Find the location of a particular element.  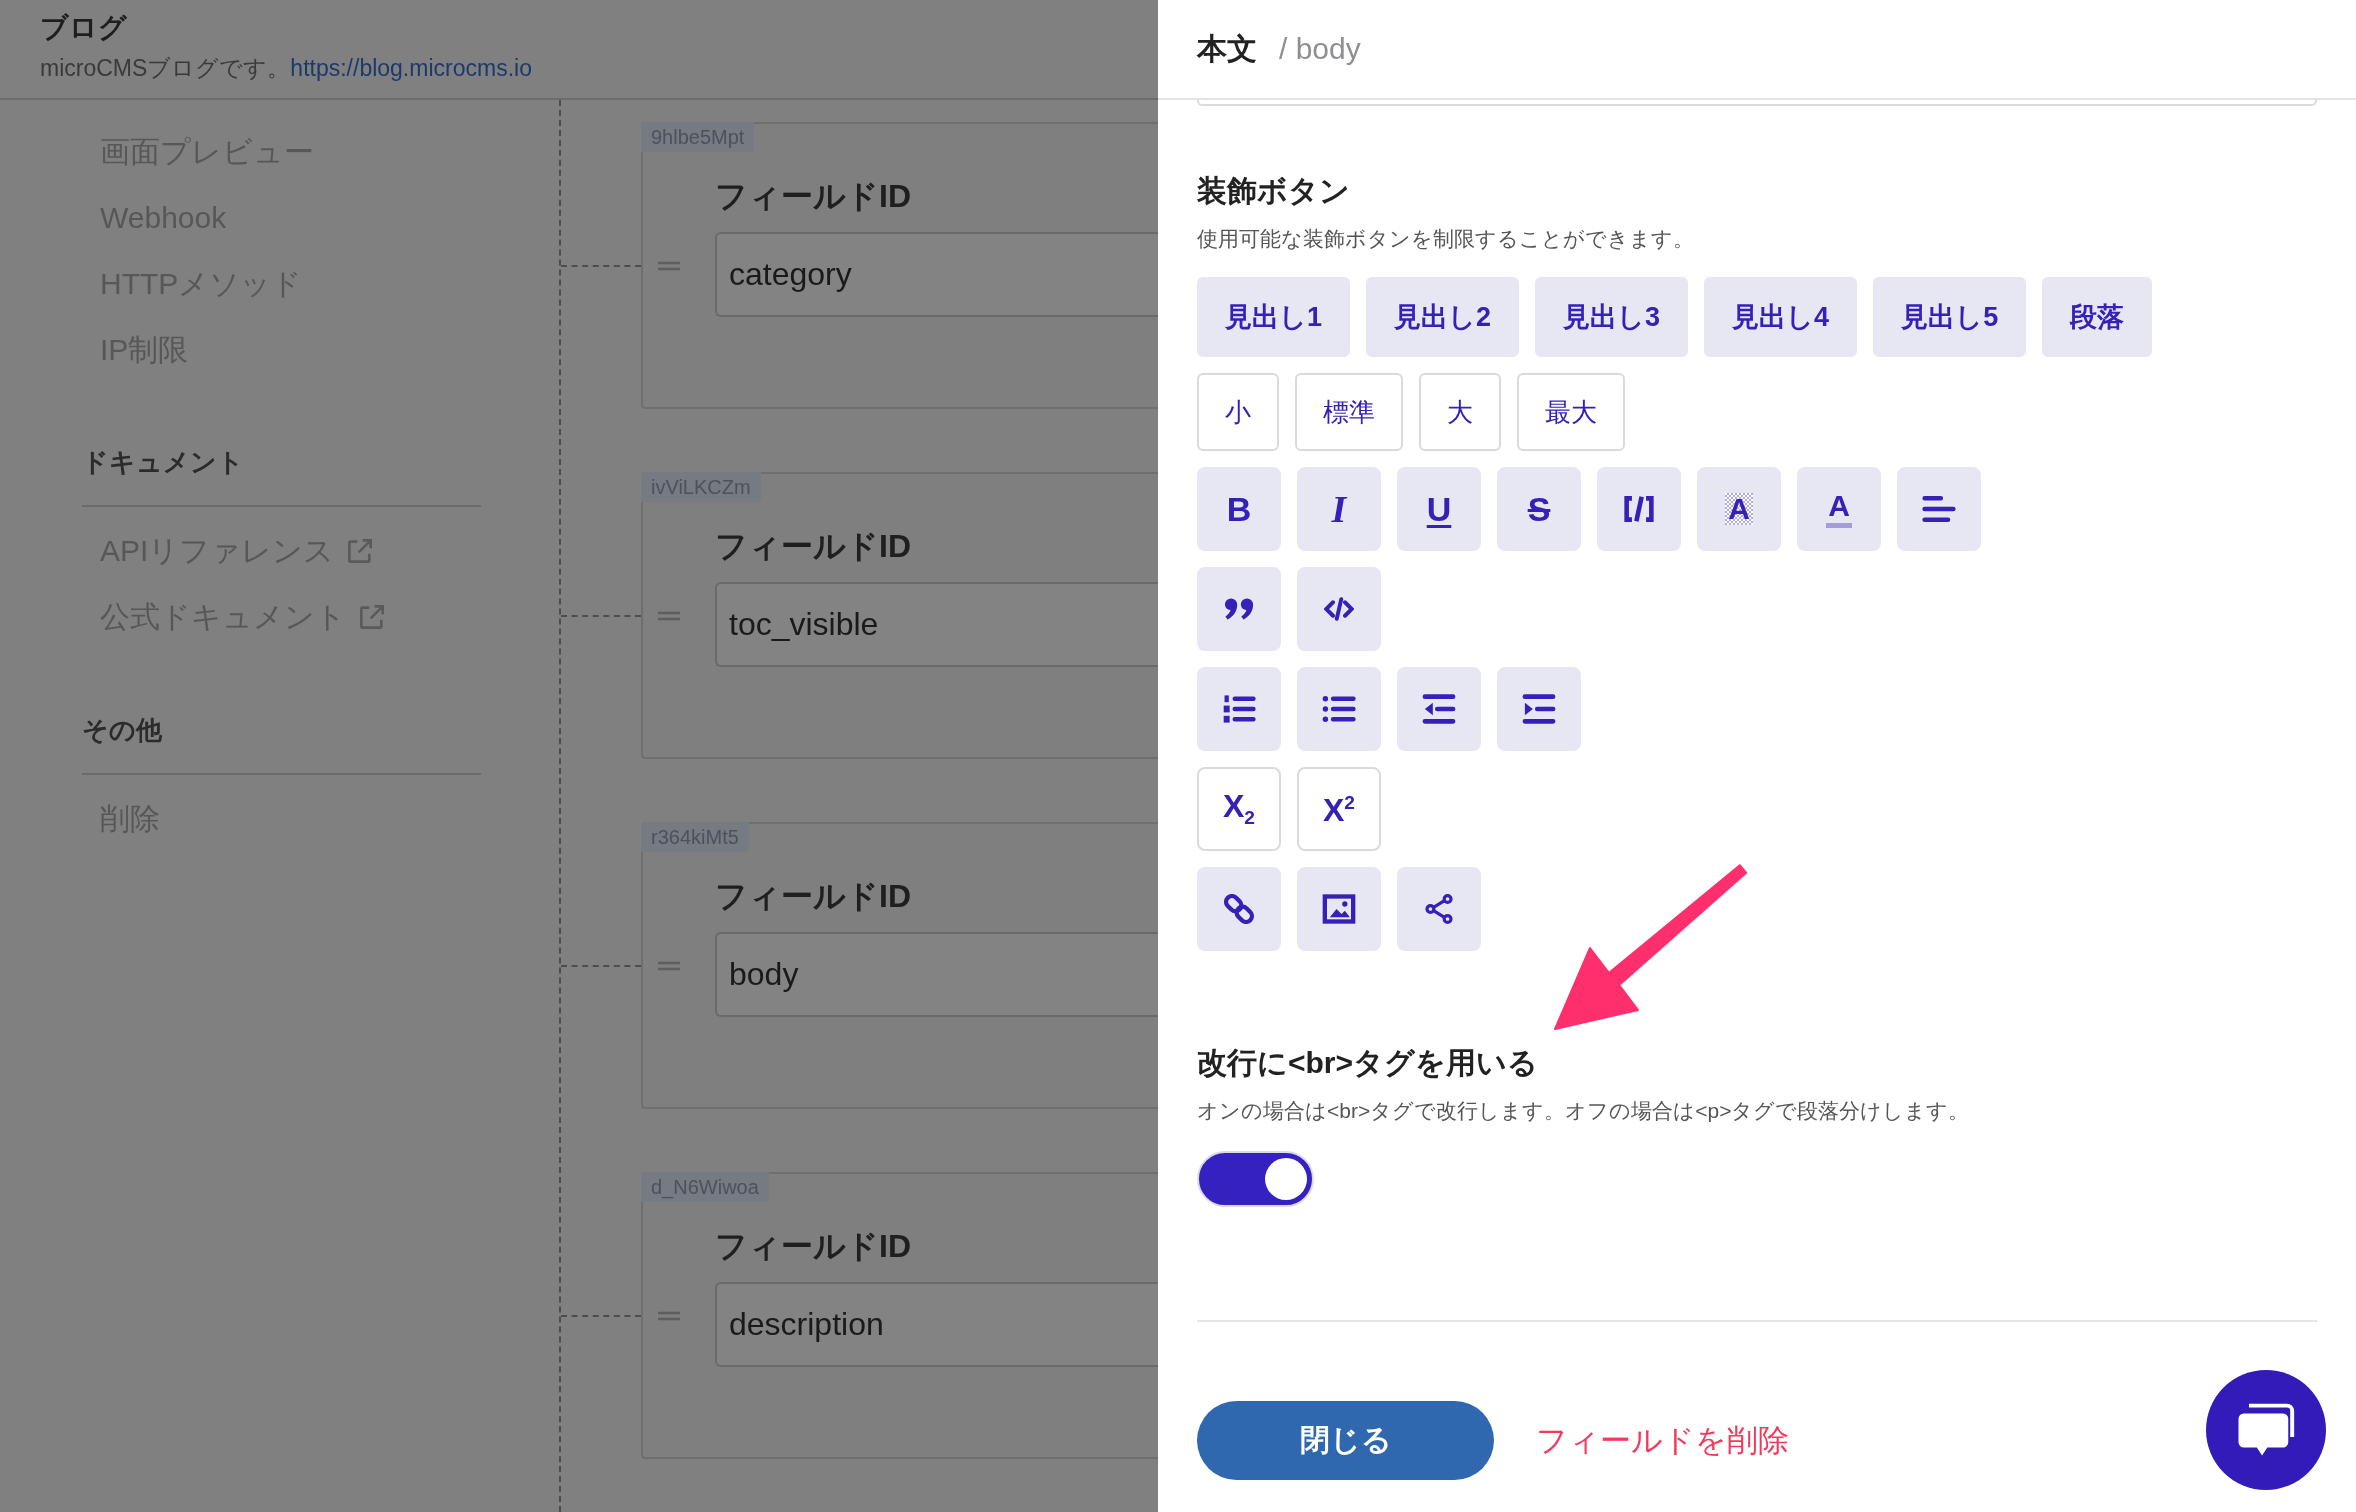

text-color-button: A is located at coordinates (1839, 509).